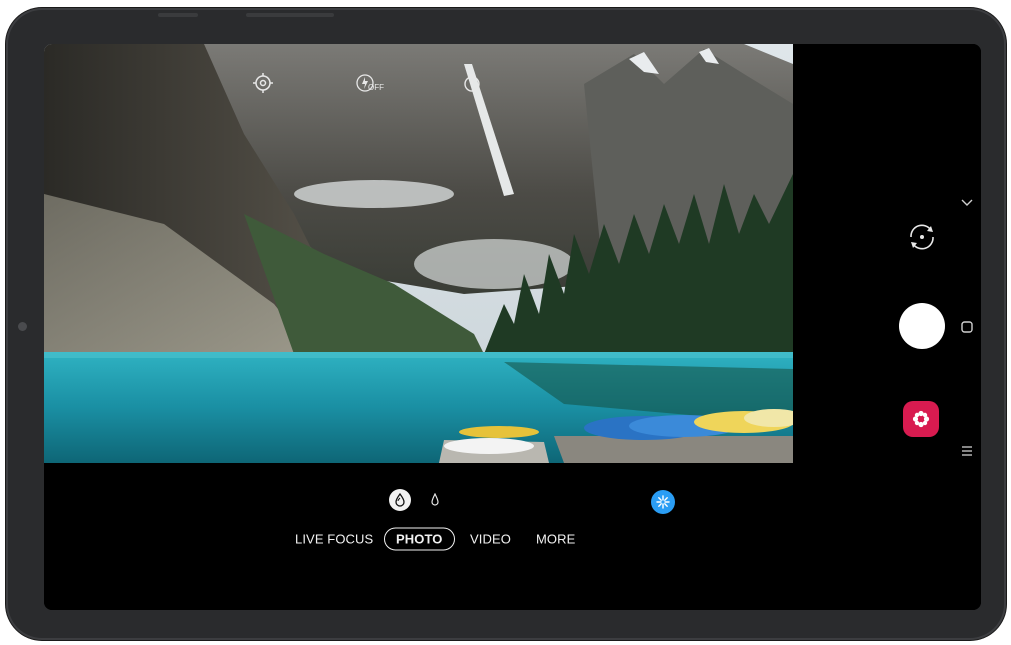 The height and width of the screenshot is (645, 1011). I want to click on mode-live-focus: LIVE FOCUS, so click(334, 539).